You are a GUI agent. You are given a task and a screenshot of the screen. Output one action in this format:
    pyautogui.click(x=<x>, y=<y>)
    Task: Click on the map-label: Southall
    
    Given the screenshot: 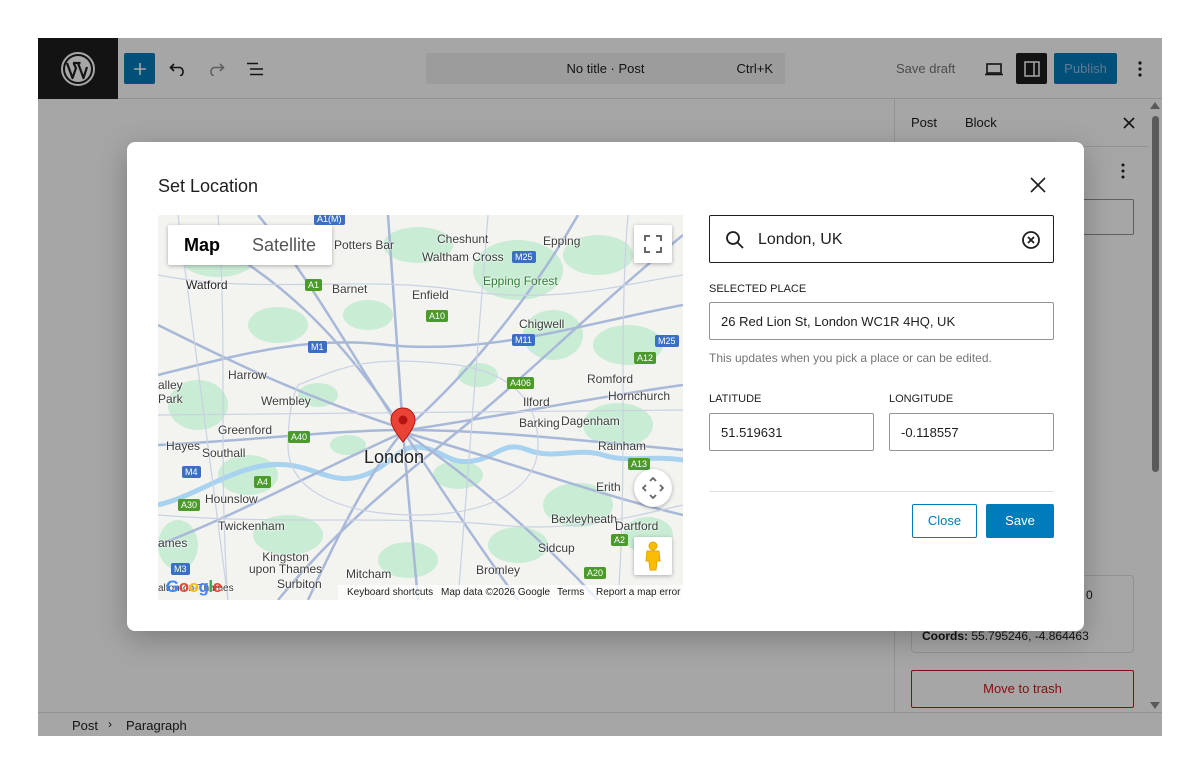 What is the action you would take?
    pyautogui.click(x=224, y=453)
    